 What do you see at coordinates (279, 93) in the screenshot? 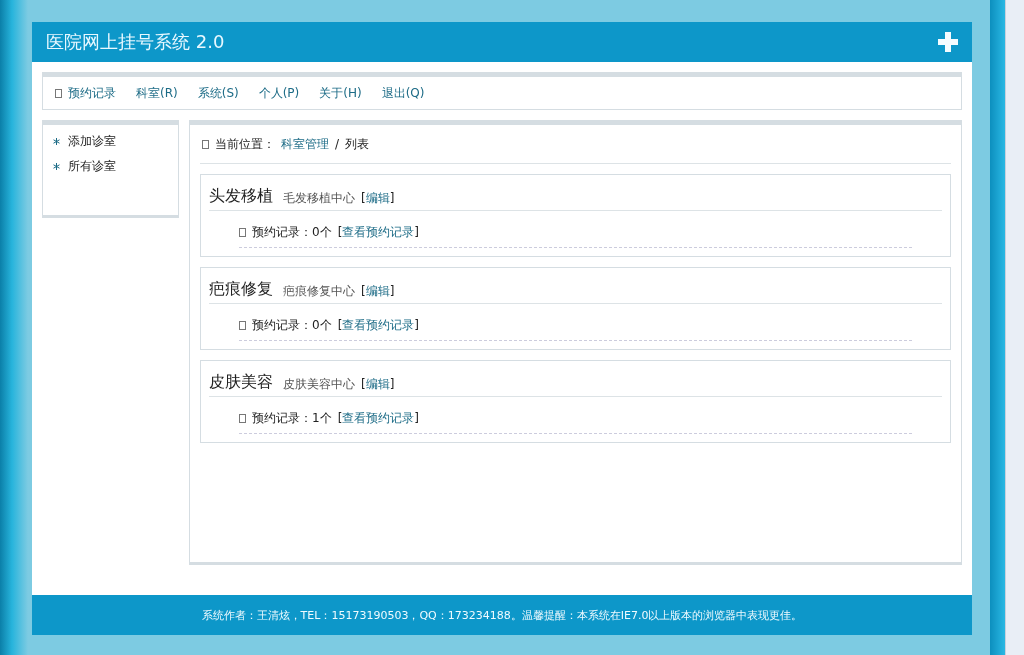
I see `menu-item: 个人(P)` at bounding box center [279, 93].